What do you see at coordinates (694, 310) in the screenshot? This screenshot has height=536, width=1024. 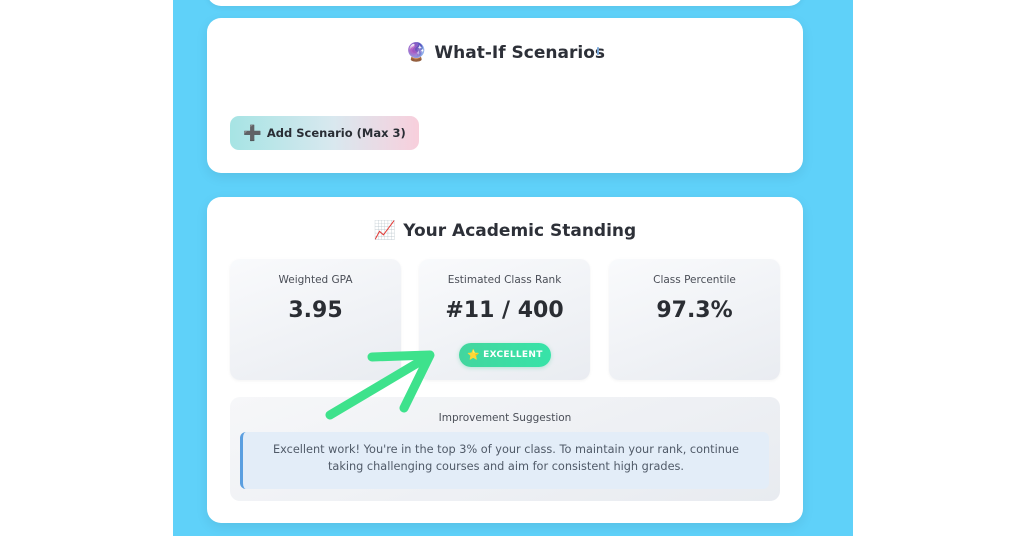 I see `class-percentile-value: 97.3%` at bounding box center [694, 310].